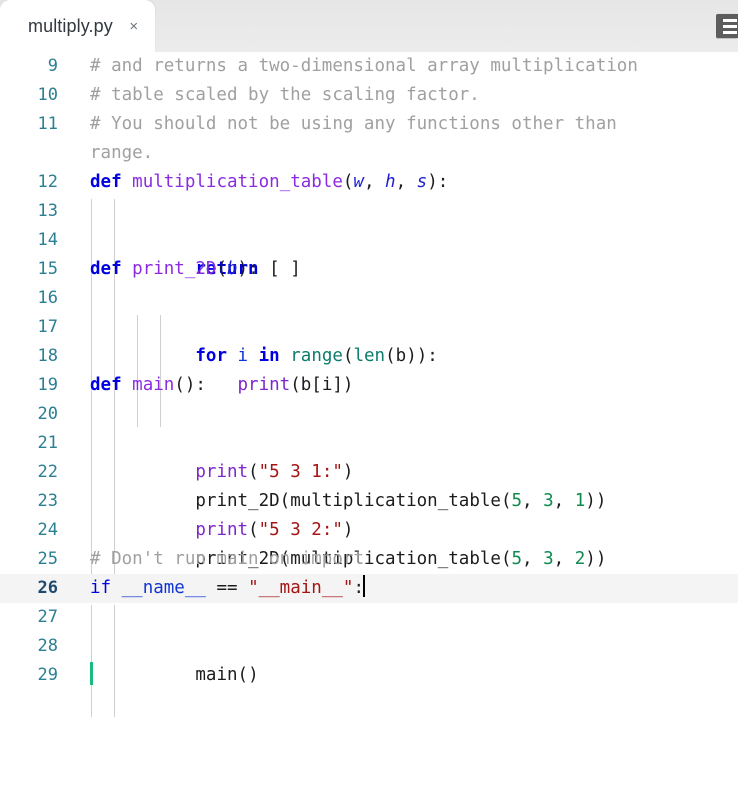  I want to click on code-line: 27 main(), so click(369, 660).